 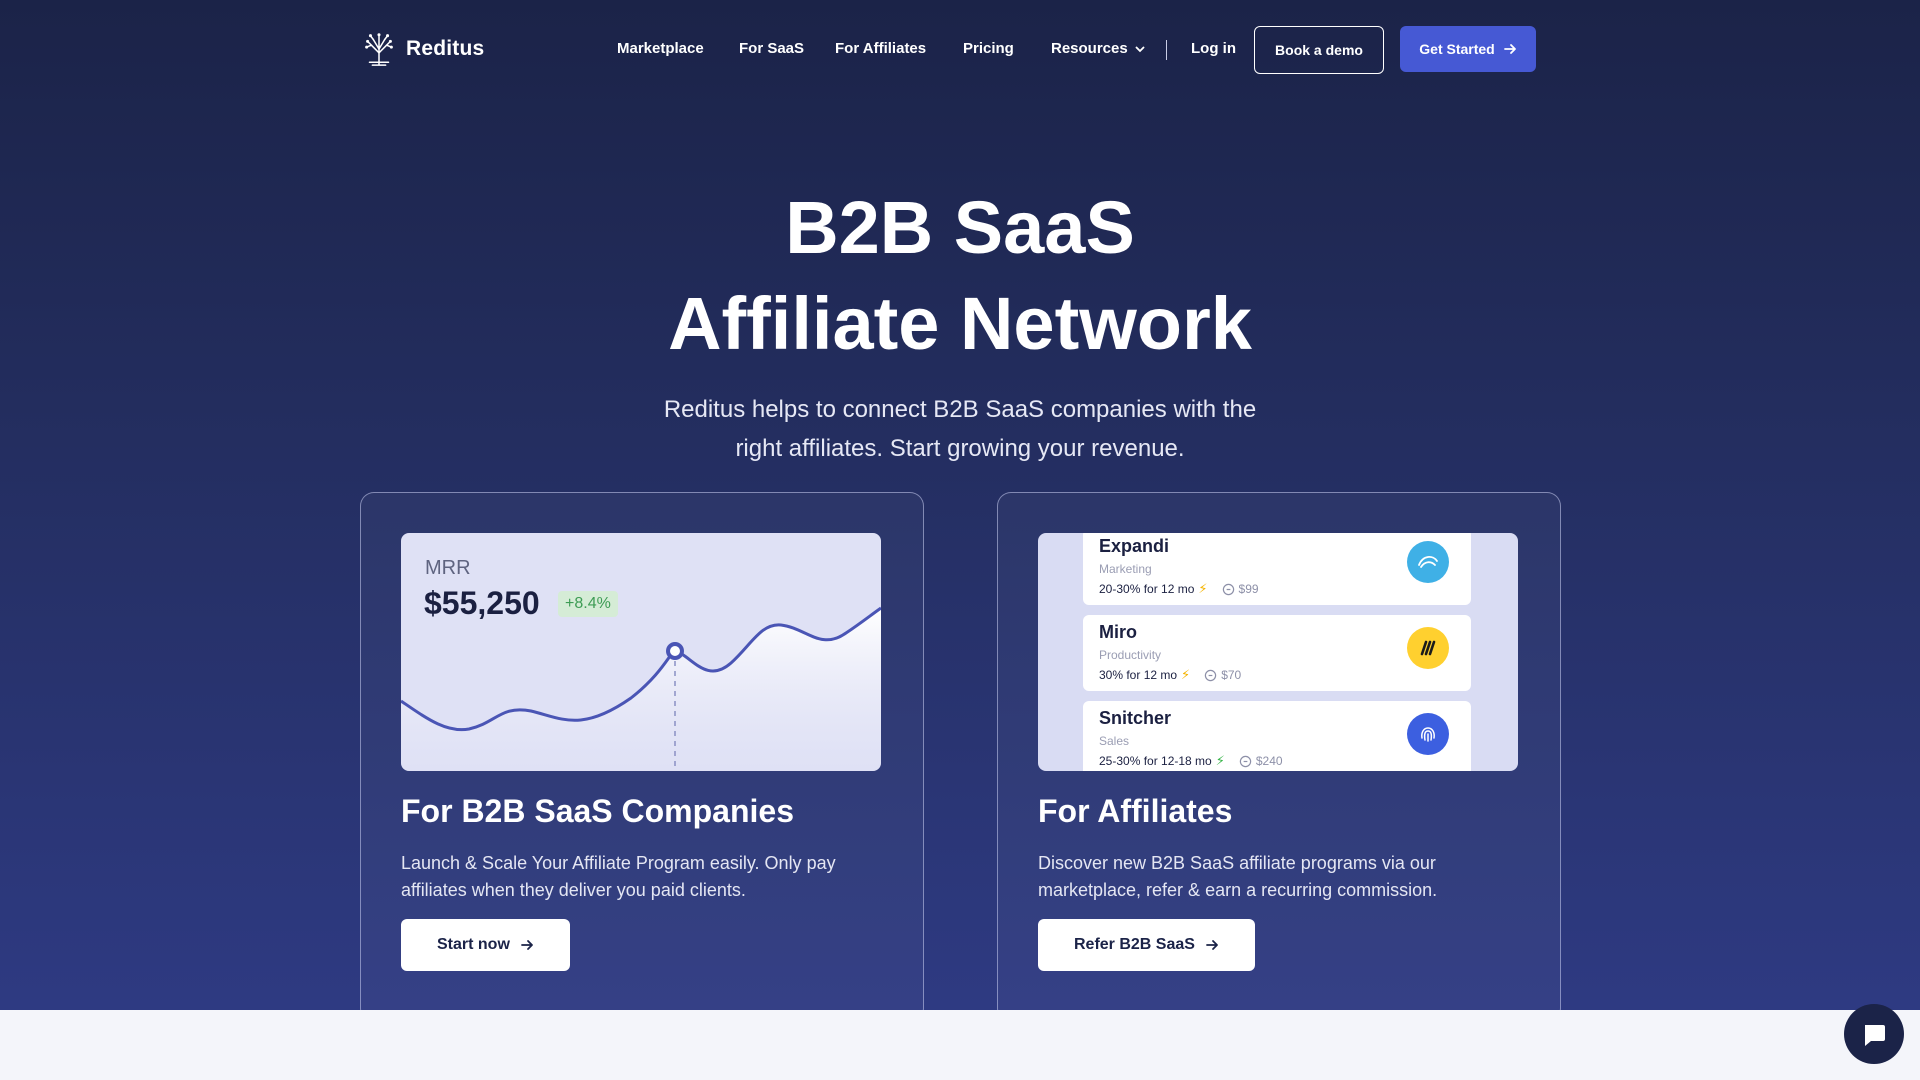 I want to click on program-price-group: $99, so click(x=1240, y=589).